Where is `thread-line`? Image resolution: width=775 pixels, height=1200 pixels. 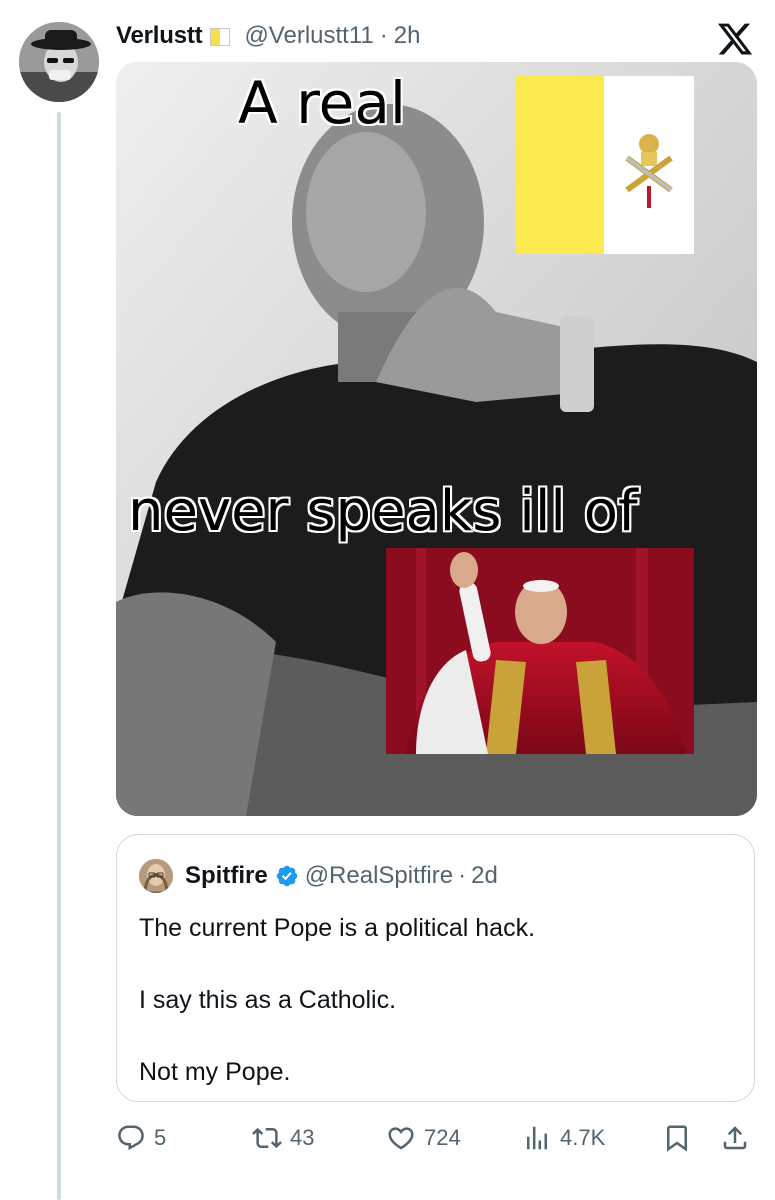
thread-line is located at coordinates (59, 656).